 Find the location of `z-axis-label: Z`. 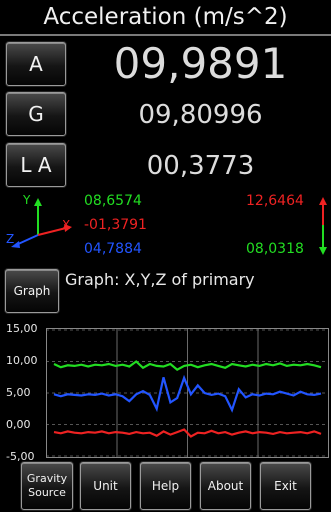

z-axis-label: Z is located at coordinates (10, 239).